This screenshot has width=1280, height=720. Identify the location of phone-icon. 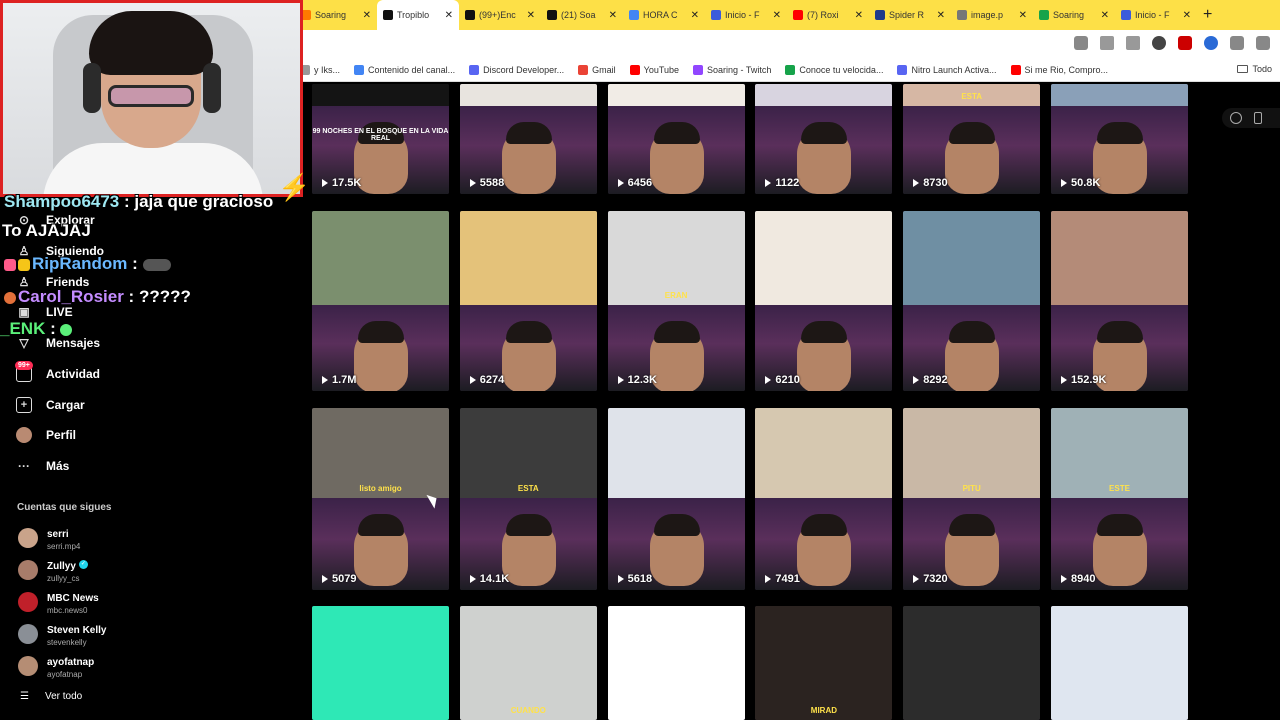
(1258, 118).